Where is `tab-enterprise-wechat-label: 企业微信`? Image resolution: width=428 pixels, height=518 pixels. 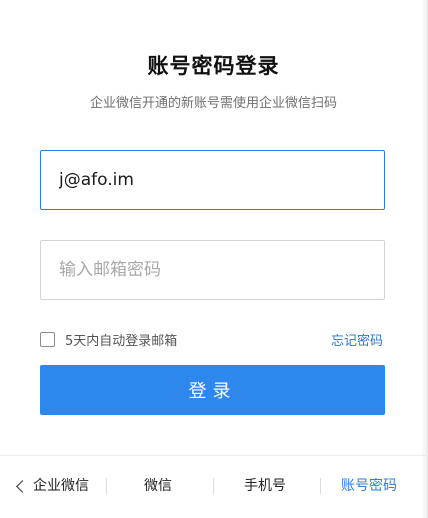 tab-enterprise-wechat-label: 企业微信 is located at coordinates (61, 486).